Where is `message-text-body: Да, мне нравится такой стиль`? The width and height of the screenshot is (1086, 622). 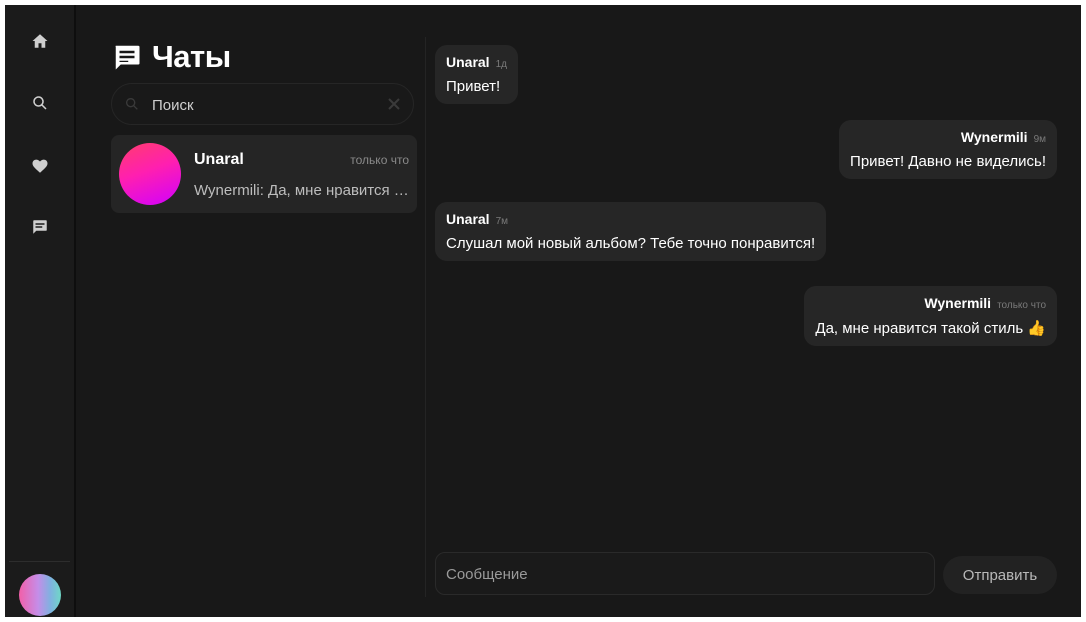
message-text-body: Да, мне нравится такой стиль is located at coordinates (919, 328).